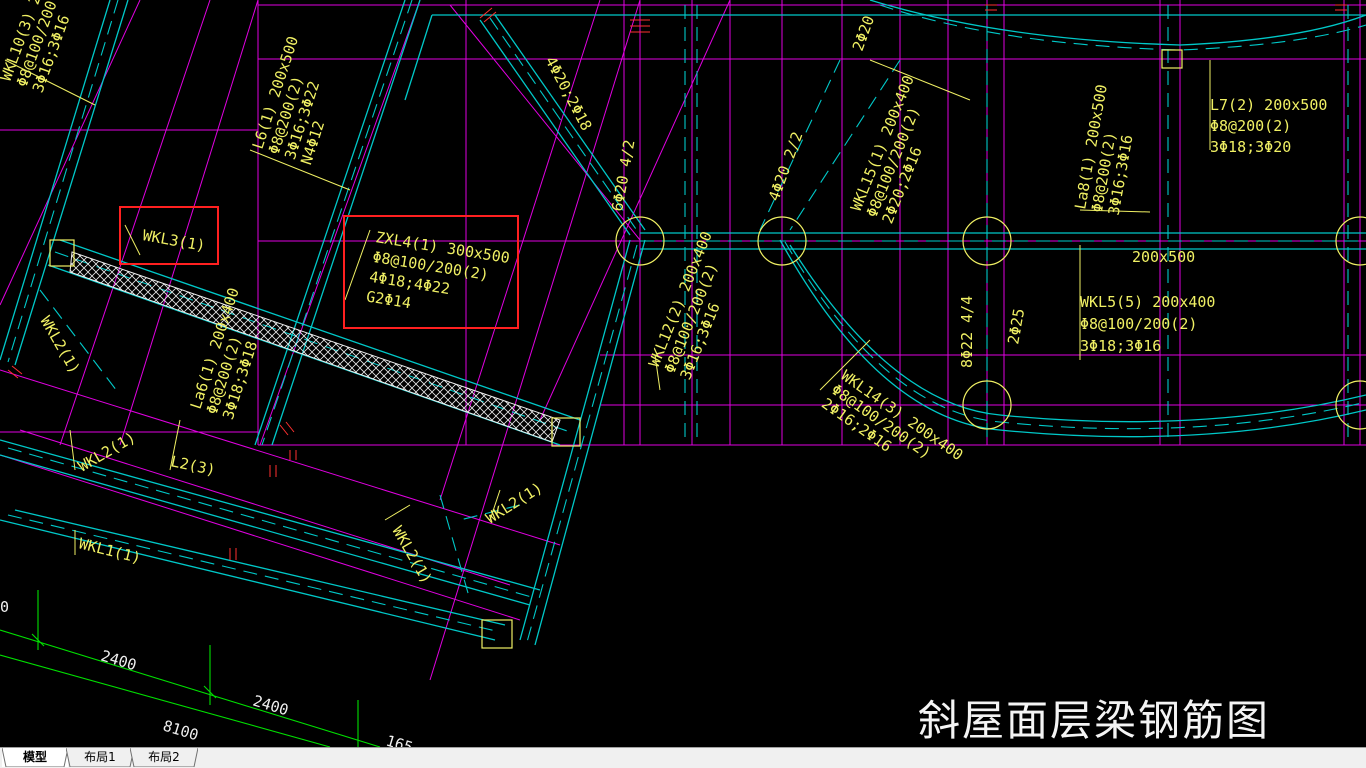  I want to click on tab-layout1: 布局1, so click(100, 757).